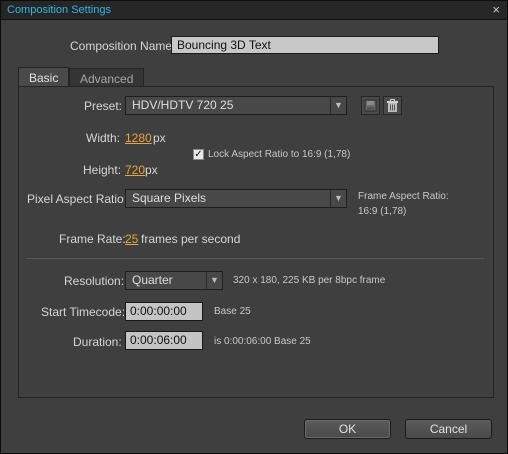  I want to click on frame-rate-label: Frame Rate:, so click(92, 239).